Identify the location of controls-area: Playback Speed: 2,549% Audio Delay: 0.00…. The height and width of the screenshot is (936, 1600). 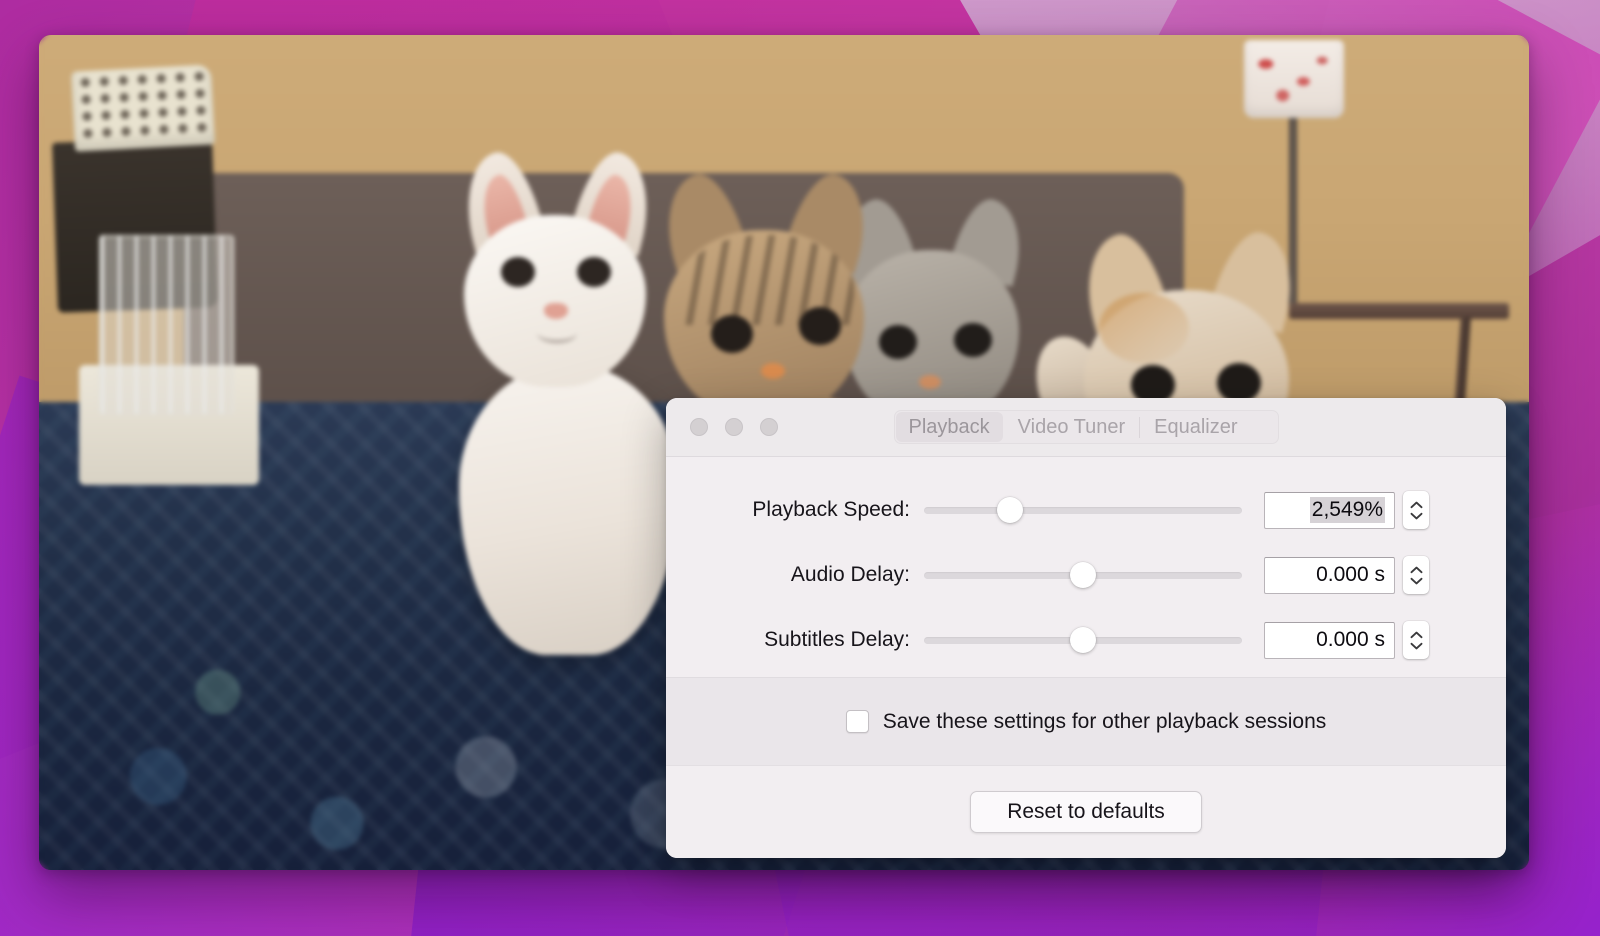
(1086, 567).